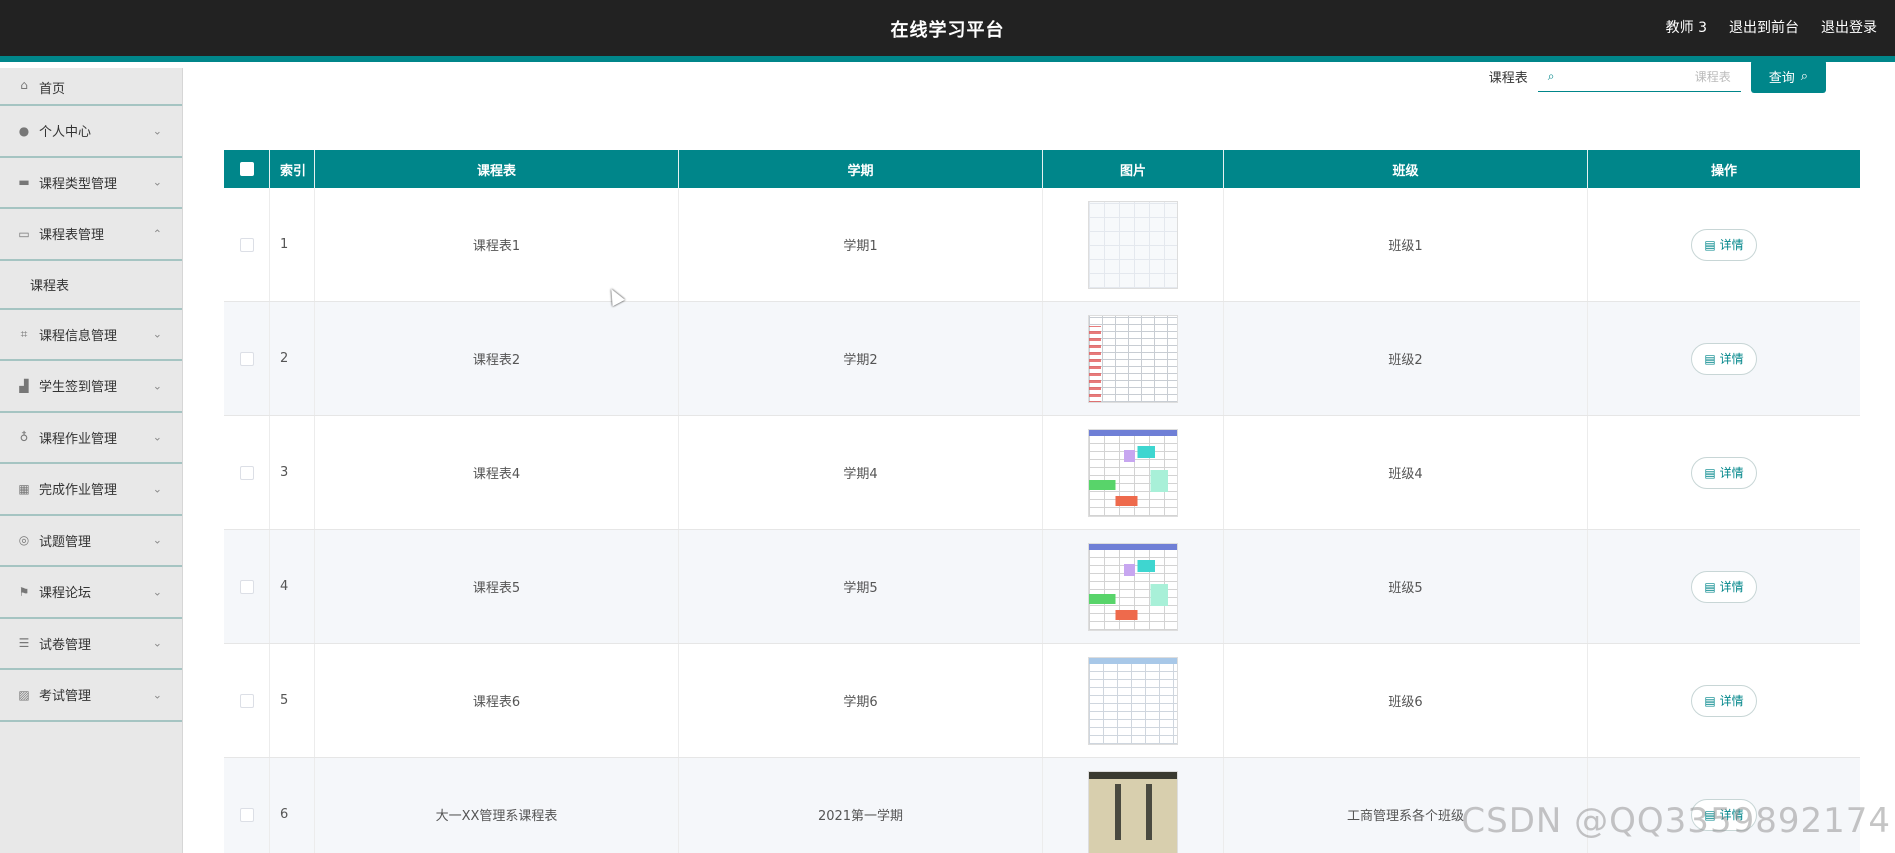 The width and height of the screenshot is (1895, 853). I want to click on user-icon: ●, so click(24, 130).